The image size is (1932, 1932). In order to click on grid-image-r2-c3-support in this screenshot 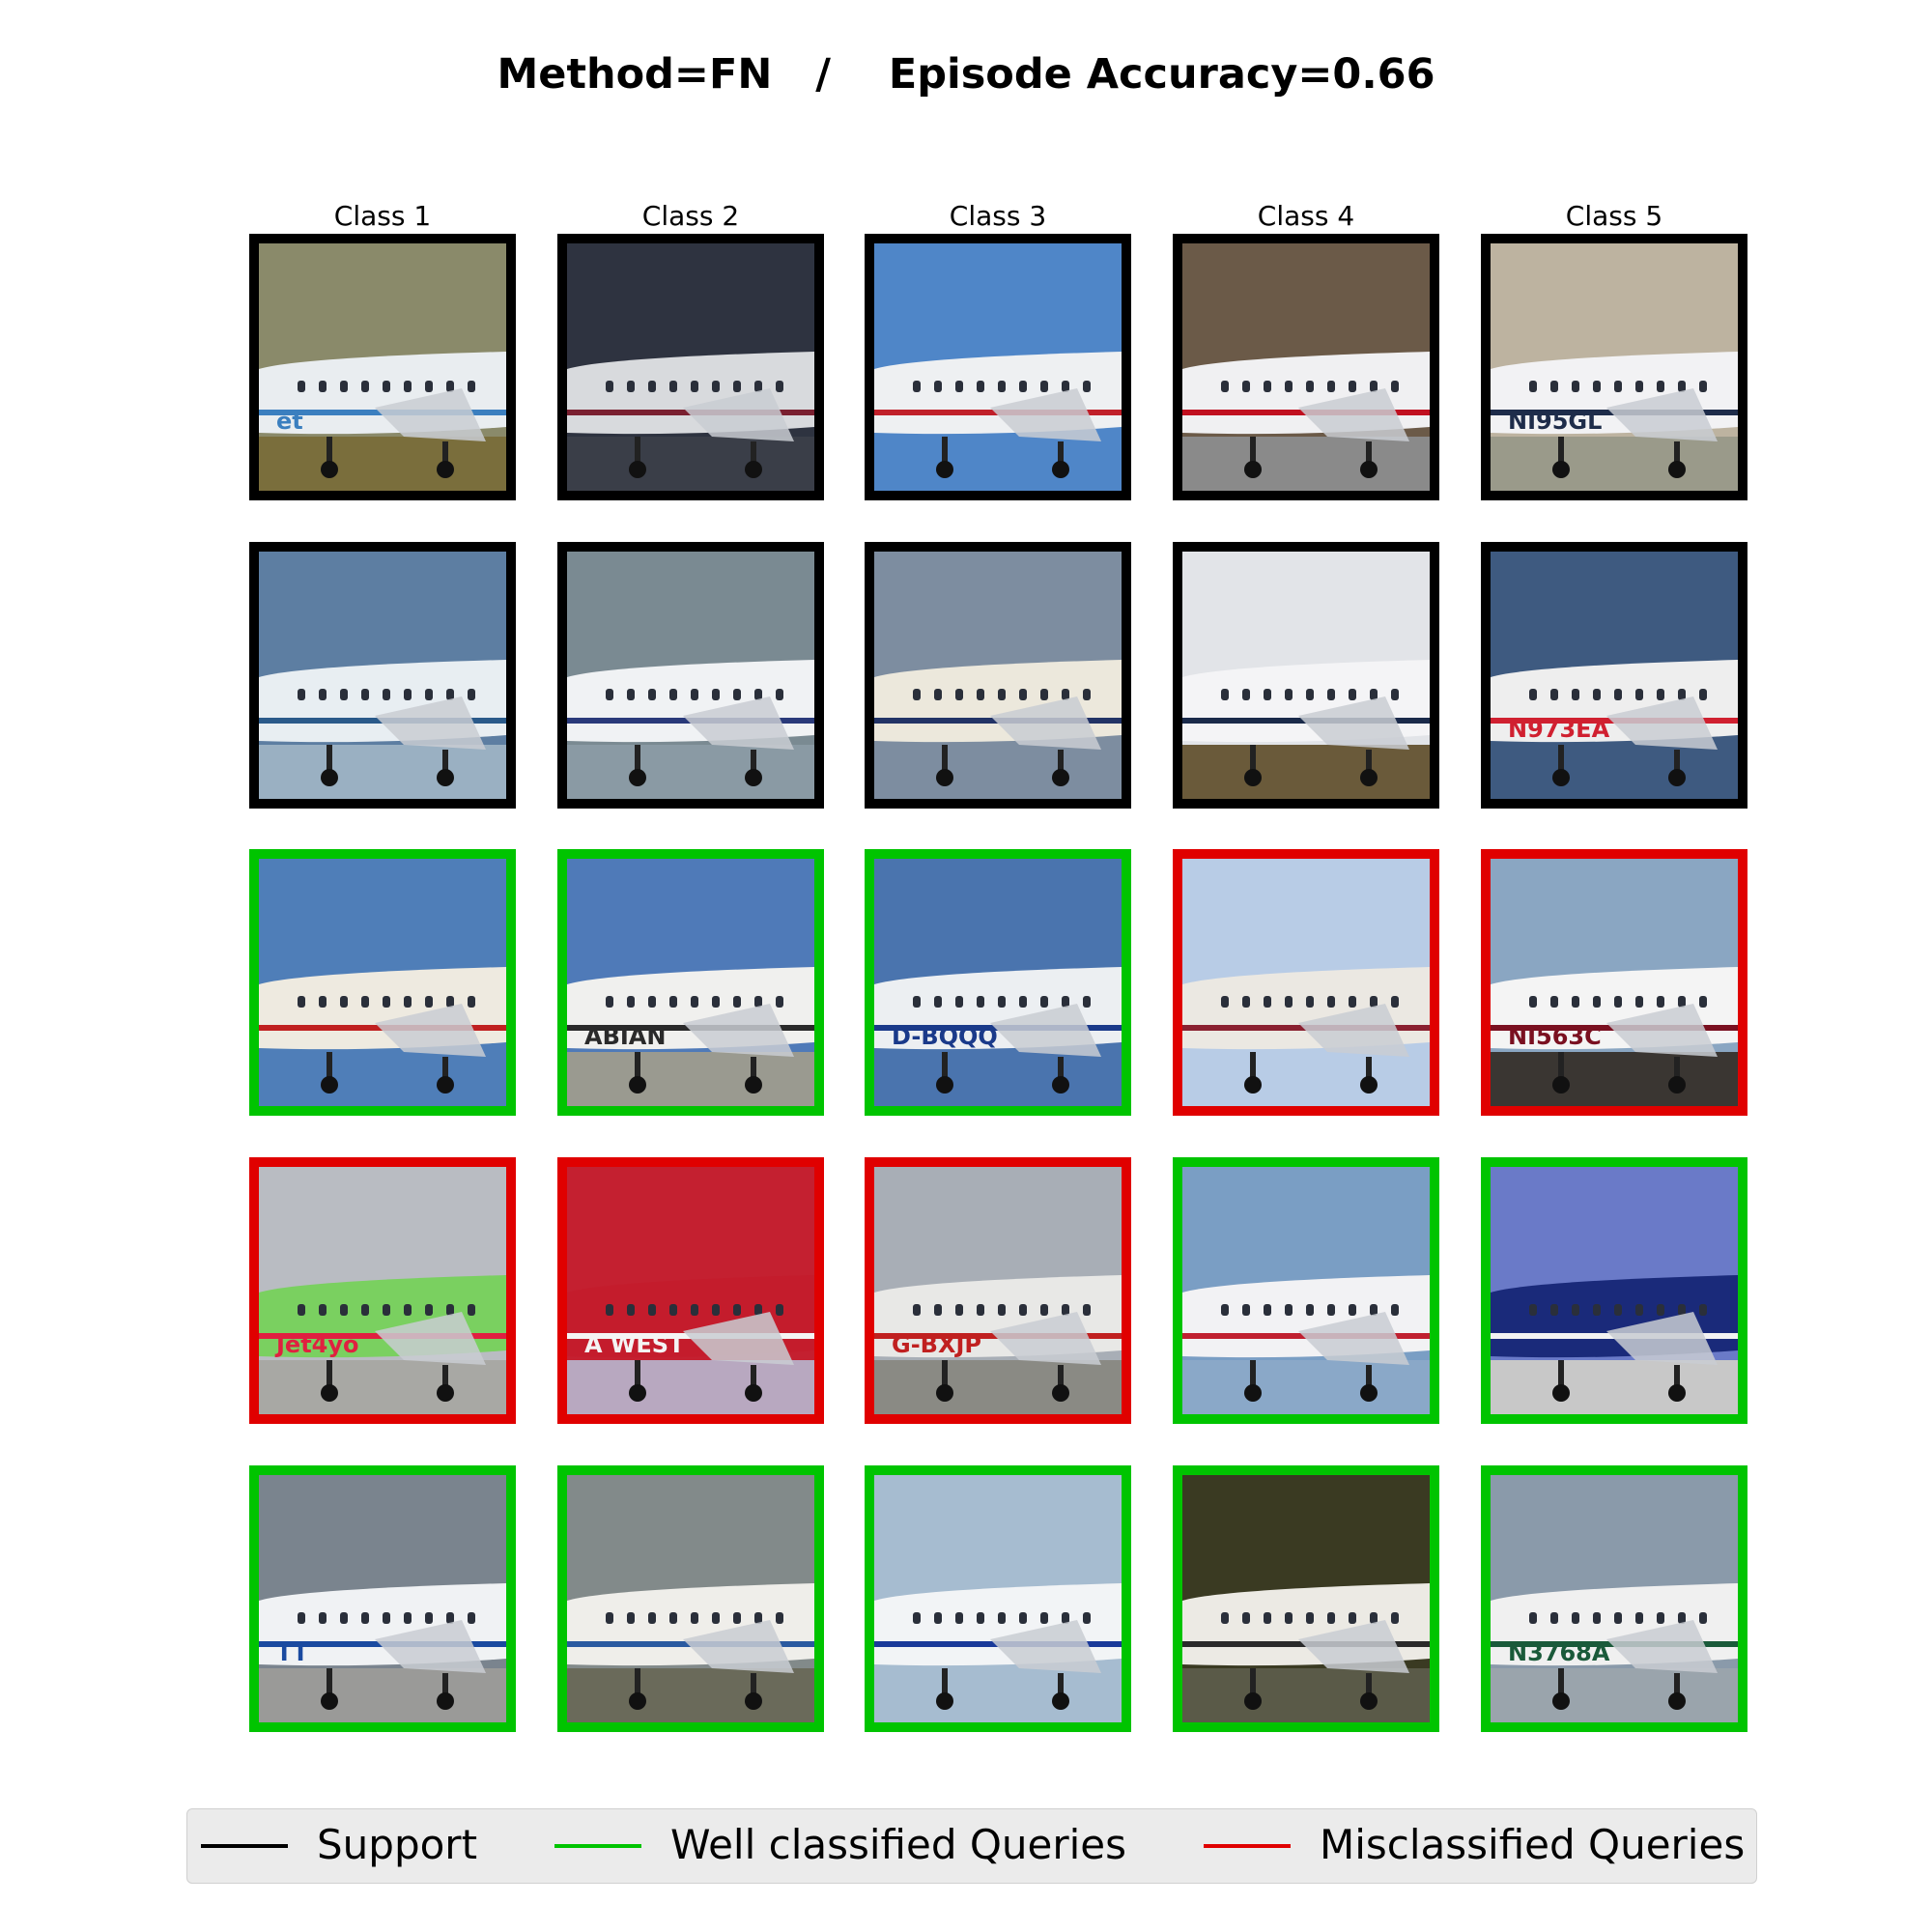, I will do `click(998, 675)`.